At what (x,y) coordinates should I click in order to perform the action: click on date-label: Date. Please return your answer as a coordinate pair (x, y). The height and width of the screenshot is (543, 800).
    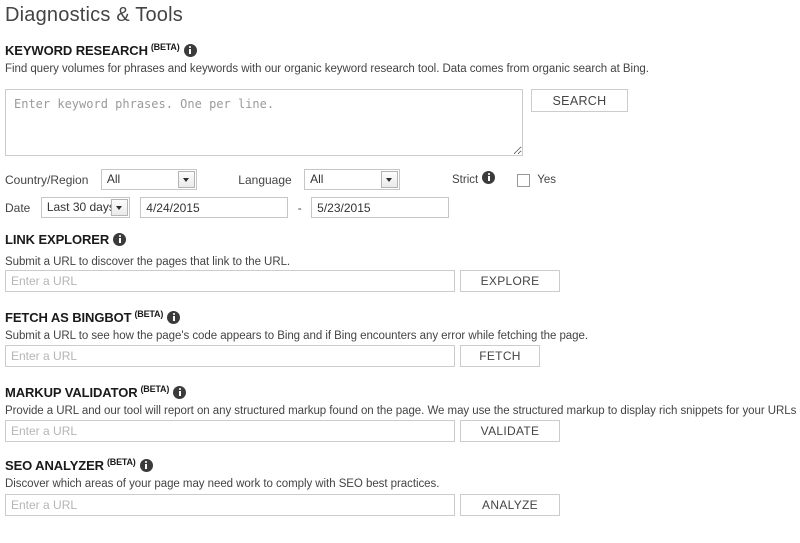
    Looking at the image, I should click on (18, 208).